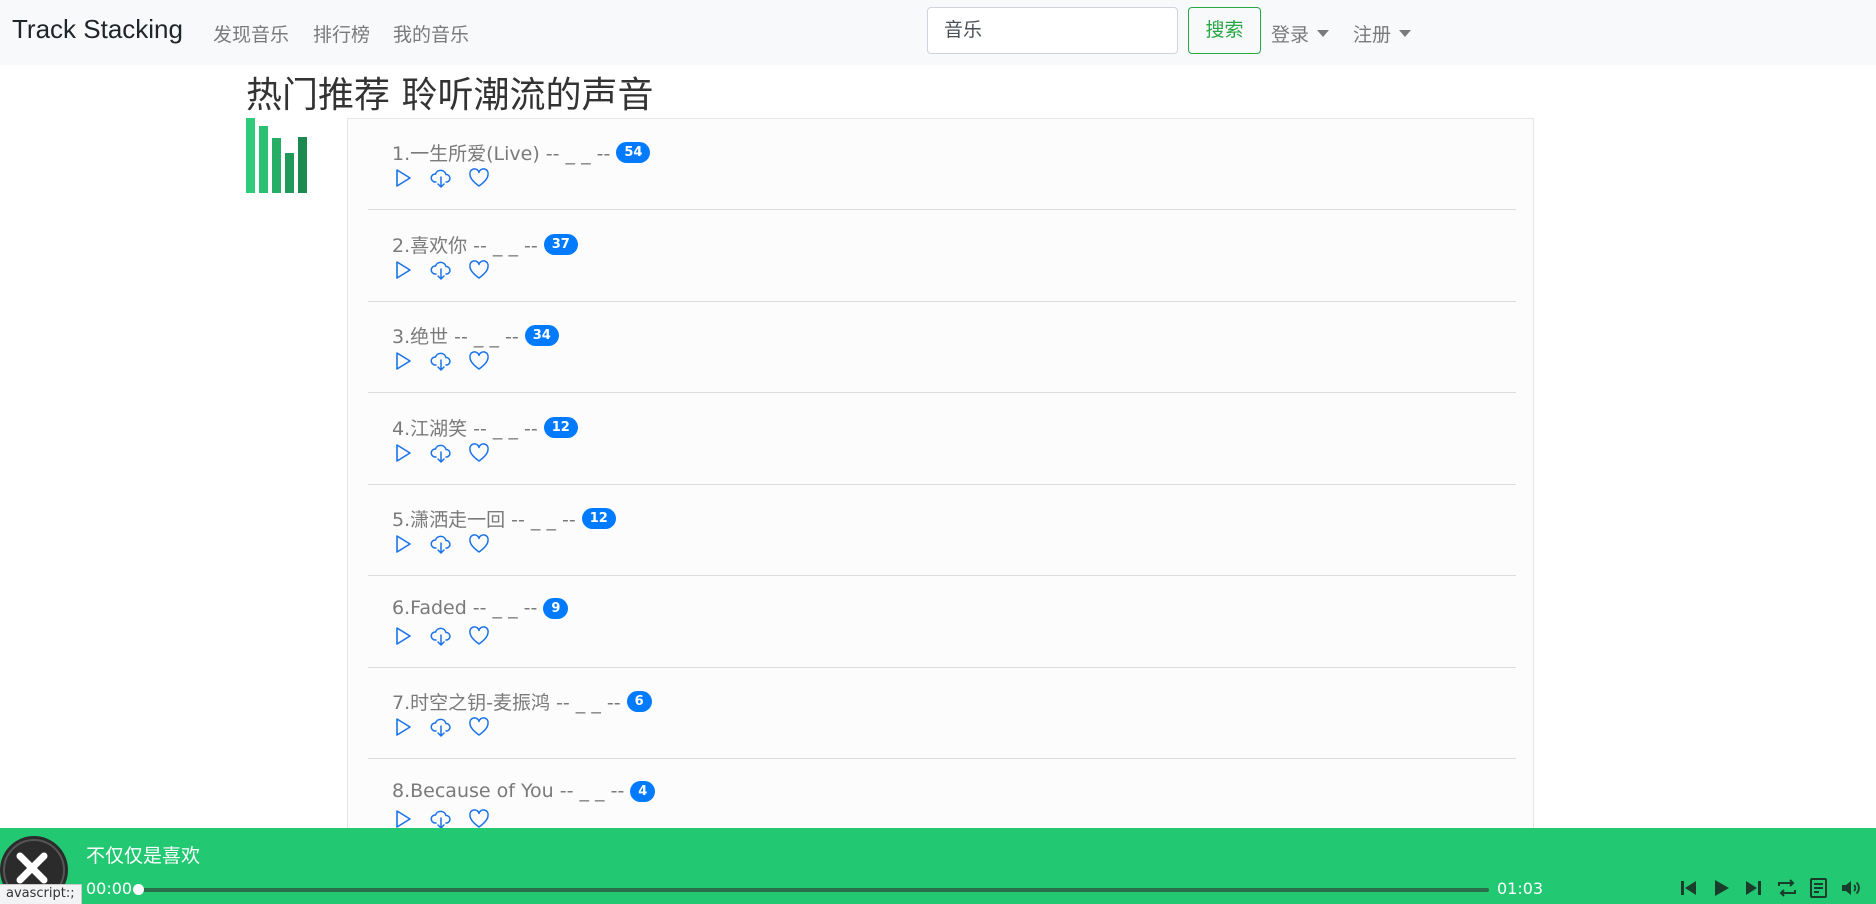 The width and height of the screenshot is (1876, 904). What do you see at coordinates (501, 154) in the screenshot?
I see `song-title-text: 1.一生所爱(Live) -- _ _ --` at bounding box center [501, 154].